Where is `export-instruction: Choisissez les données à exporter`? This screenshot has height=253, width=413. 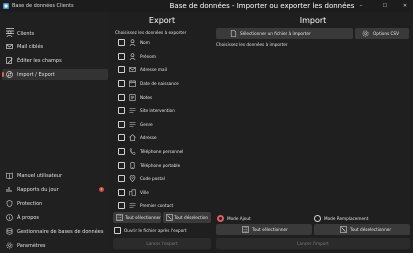
export-instruction: Choisissez les données à exporter is located at coordinates (151, 32).